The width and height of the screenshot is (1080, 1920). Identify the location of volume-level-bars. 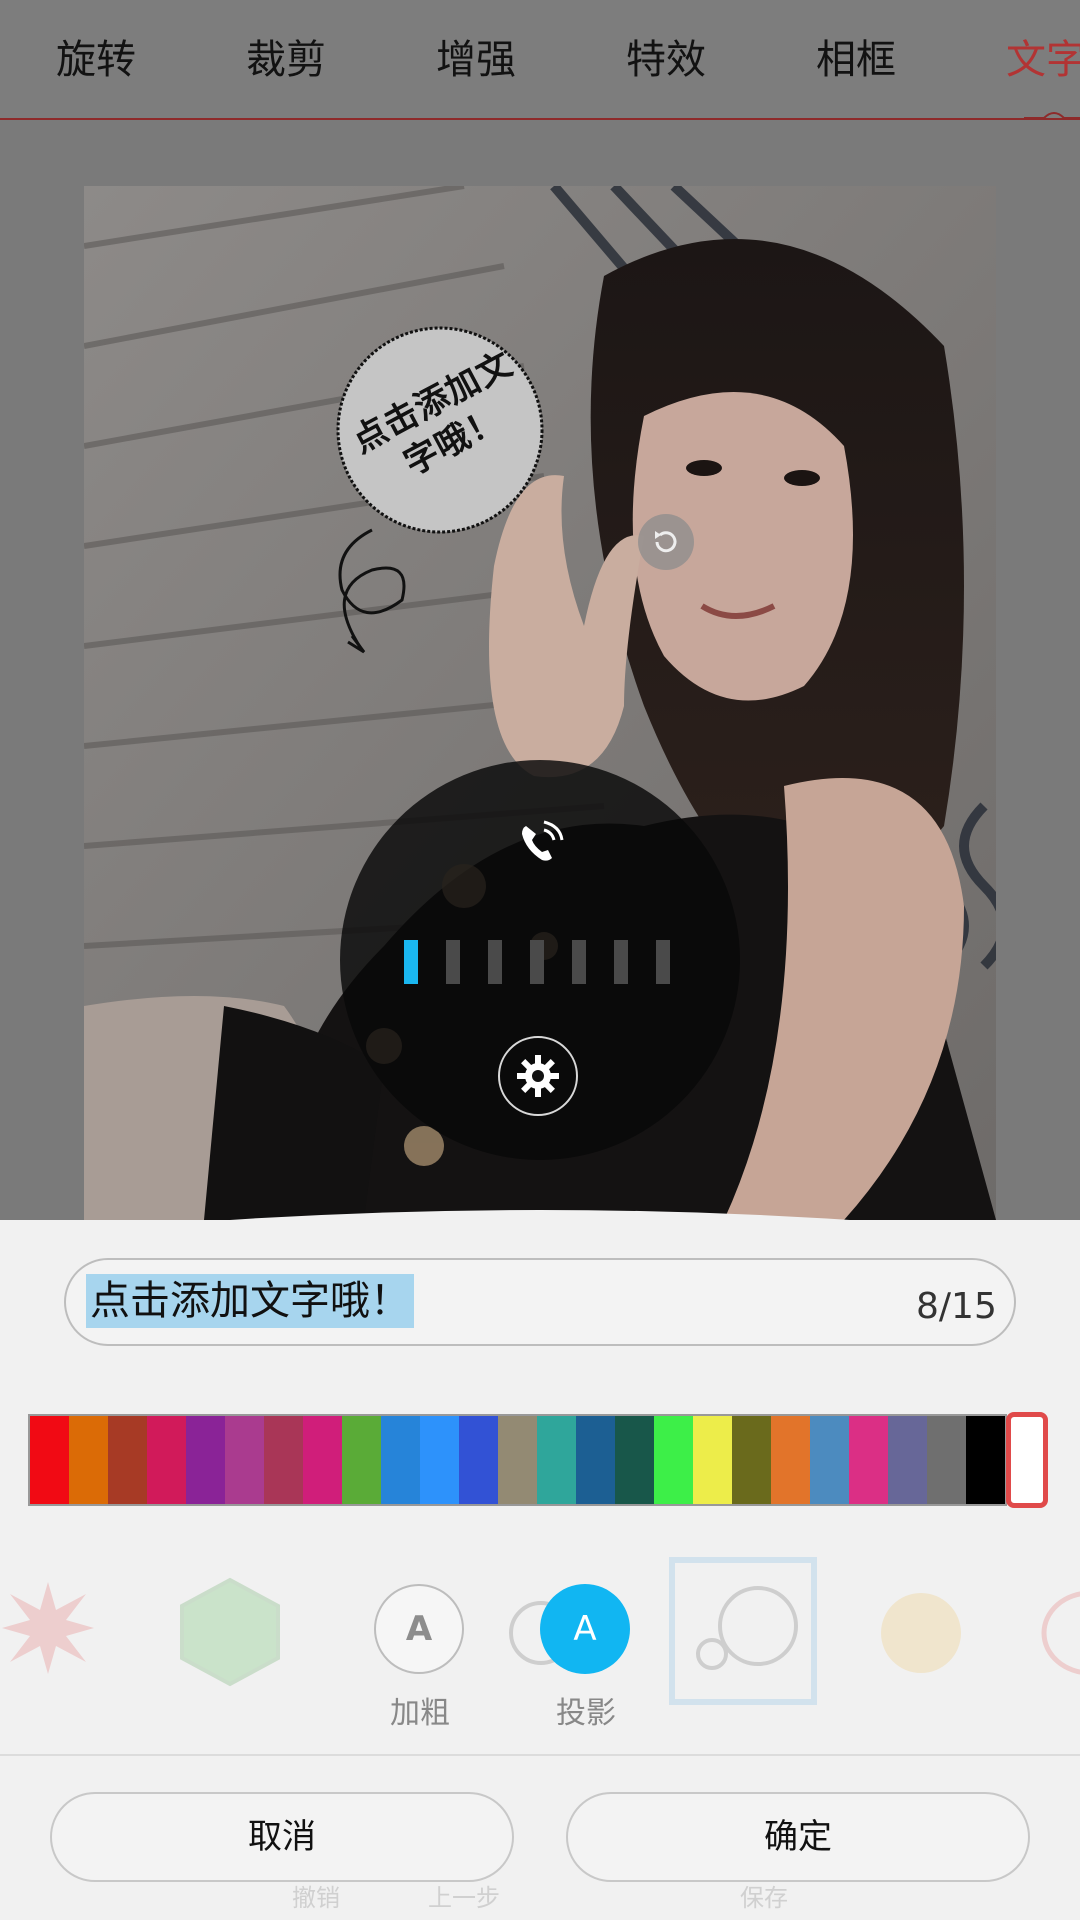
(537, 962).